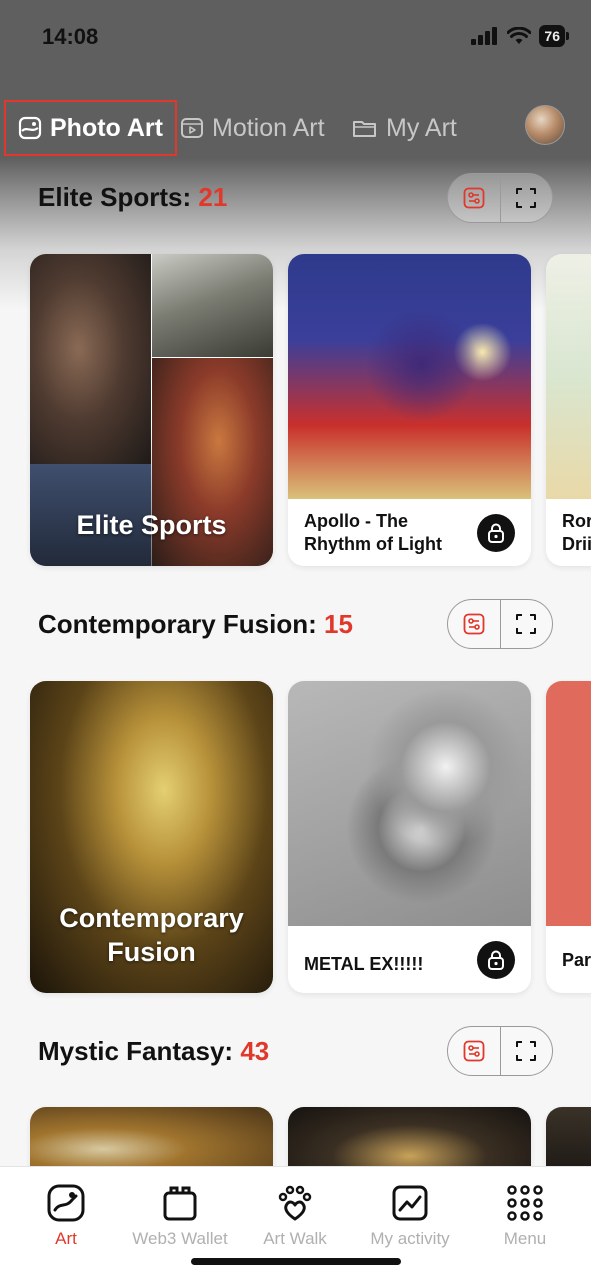 The image size is (591, 1280). Describe the element at coordinates (115, 197) in the screenshot. I see `section-name: Elite Sports:` at that location.